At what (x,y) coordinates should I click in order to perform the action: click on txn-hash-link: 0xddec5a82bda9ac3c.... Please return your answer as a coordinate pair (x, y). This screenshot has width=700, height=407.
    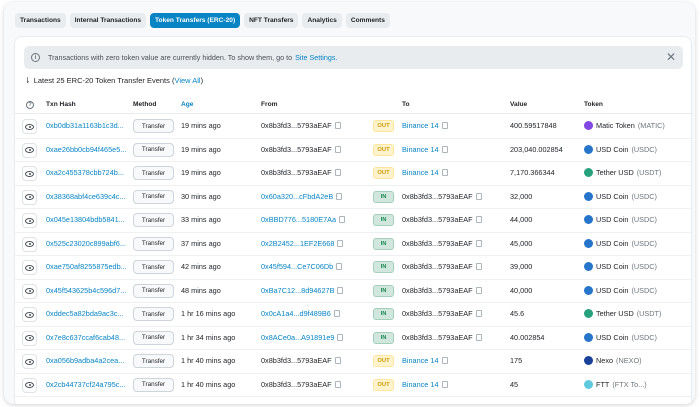
    Looking at the image, I should click on (86, 313).